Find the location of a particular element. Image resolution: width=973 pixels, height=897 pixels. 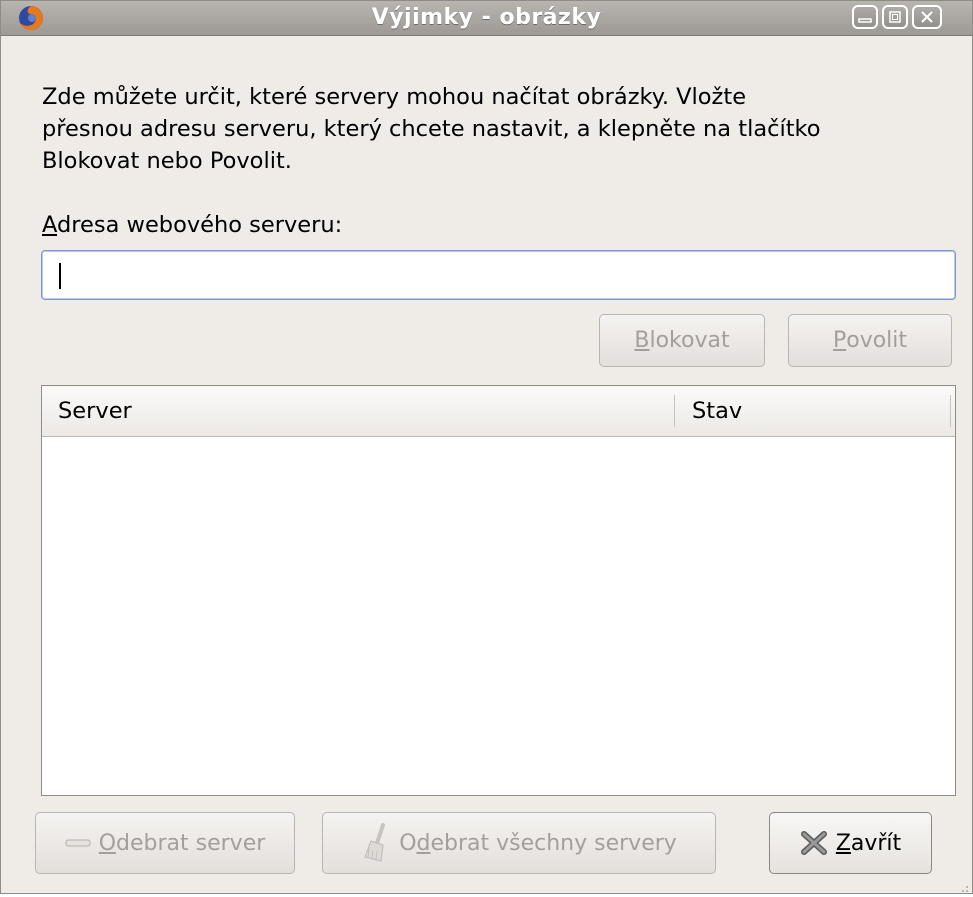

address-label-mnemonic: A is located at coordinates (49, 225).